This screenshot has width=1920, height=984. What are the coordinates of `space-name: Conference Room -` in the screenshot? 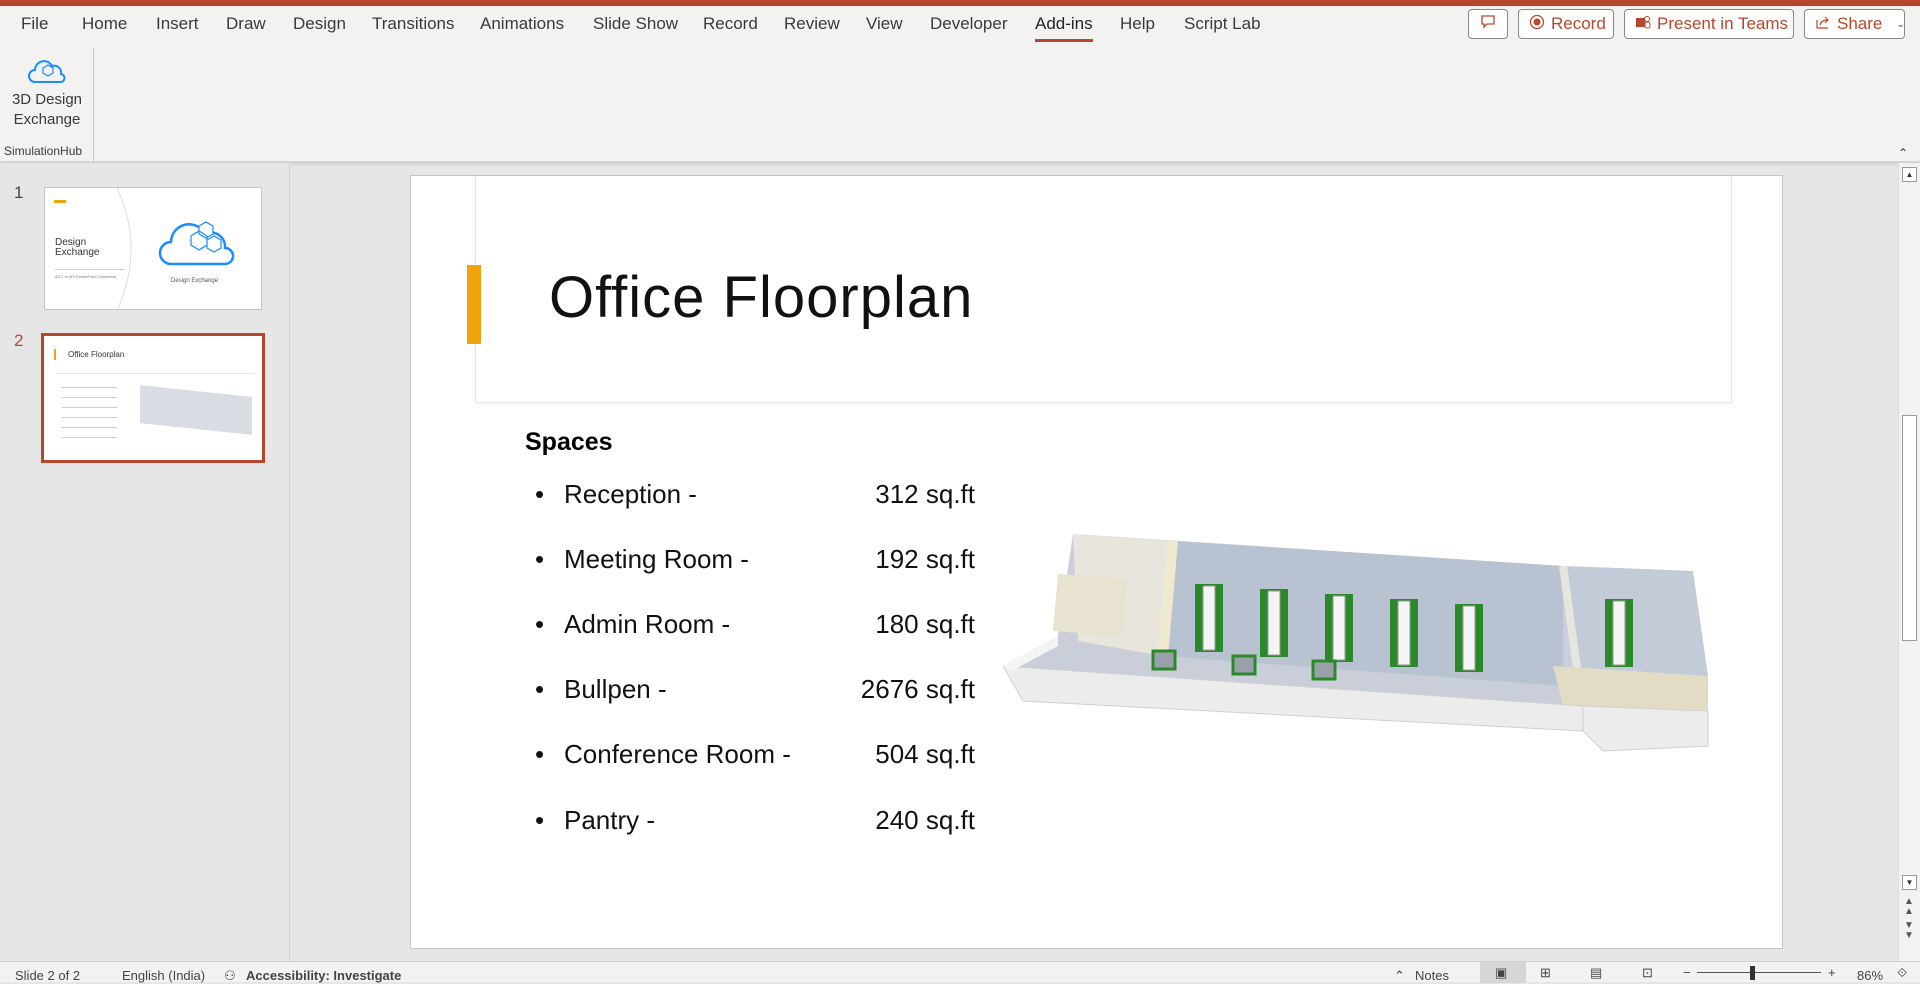 It's located at (677, 754).